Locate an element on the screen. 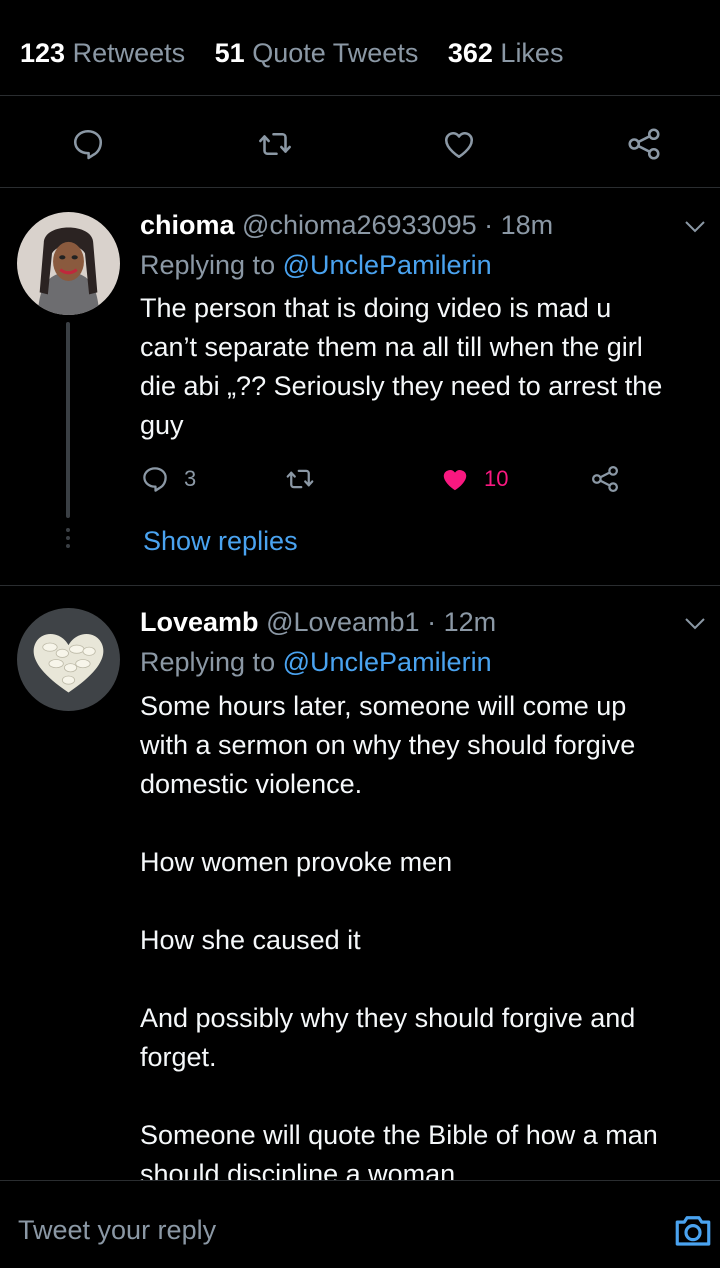 The height and width of the screenshot is (1268, 720). reply-count: 3 is located at coordinates (190, 478).